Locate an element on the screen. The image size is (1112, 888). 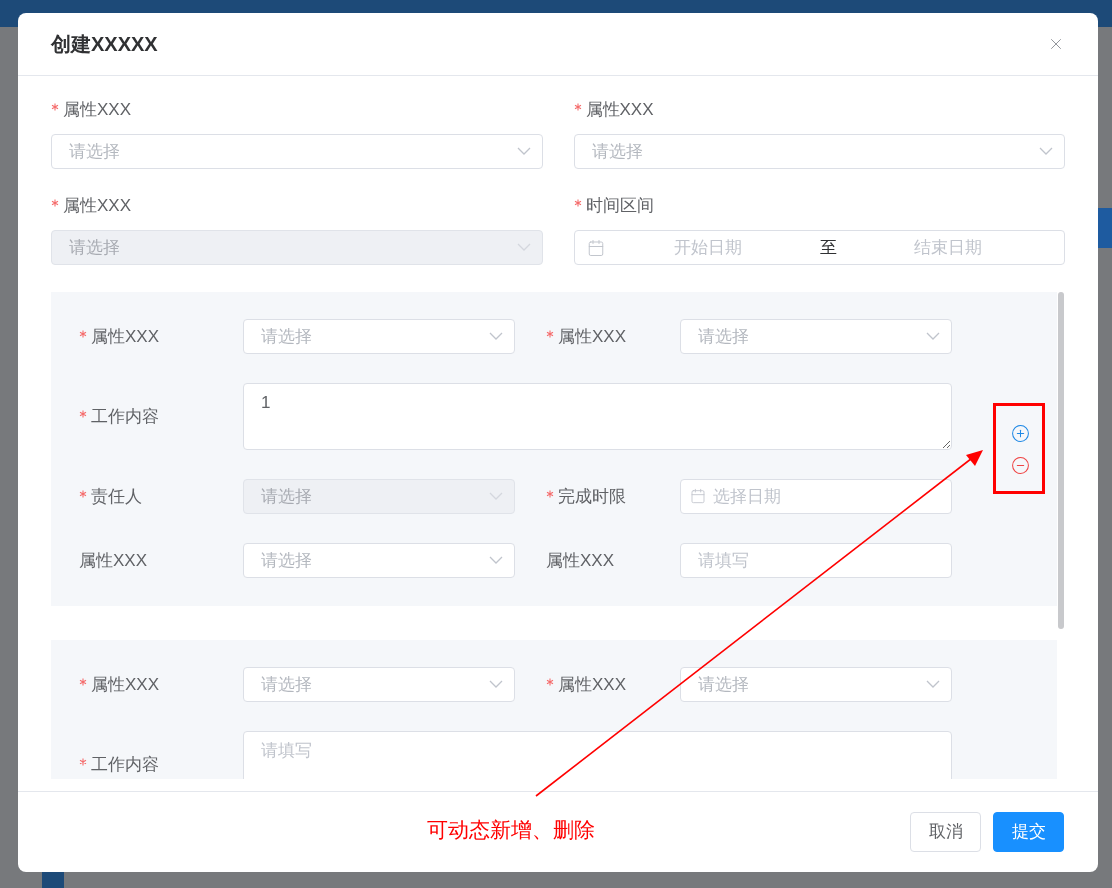
sidebar-strip is located at coordinates (53, 880).